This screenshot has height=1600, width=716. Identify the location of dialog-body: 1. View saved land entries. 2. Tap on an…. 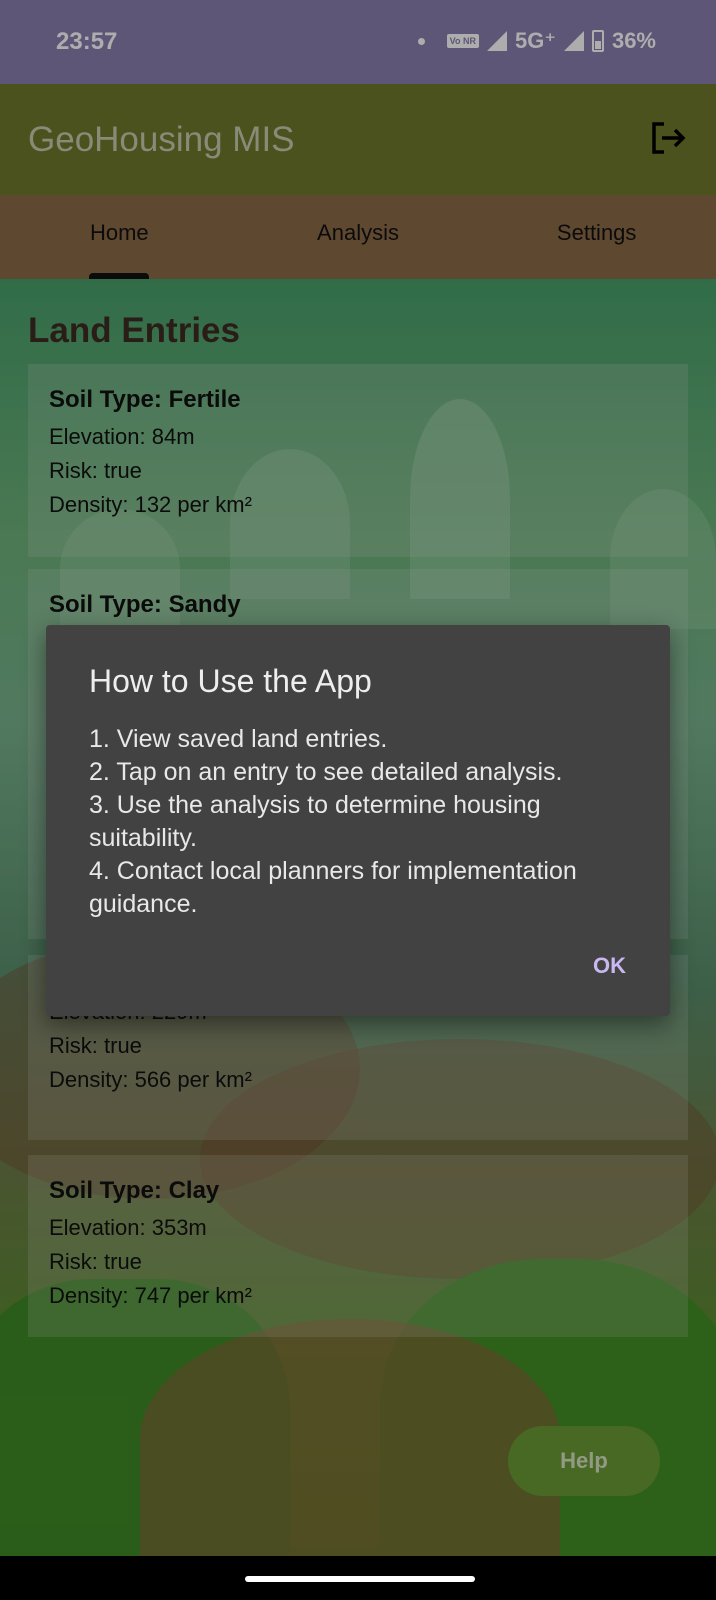
(333, 821).